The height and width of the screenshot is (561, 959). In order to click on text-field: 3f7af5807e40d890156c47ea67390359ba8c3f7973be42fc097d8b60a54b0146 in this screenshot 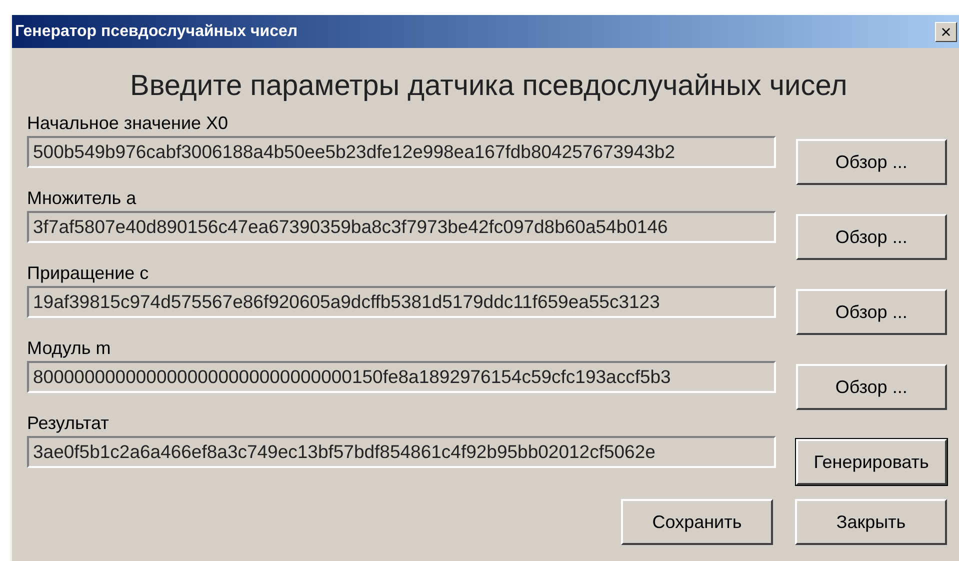, I will do `click(401, 227)`.